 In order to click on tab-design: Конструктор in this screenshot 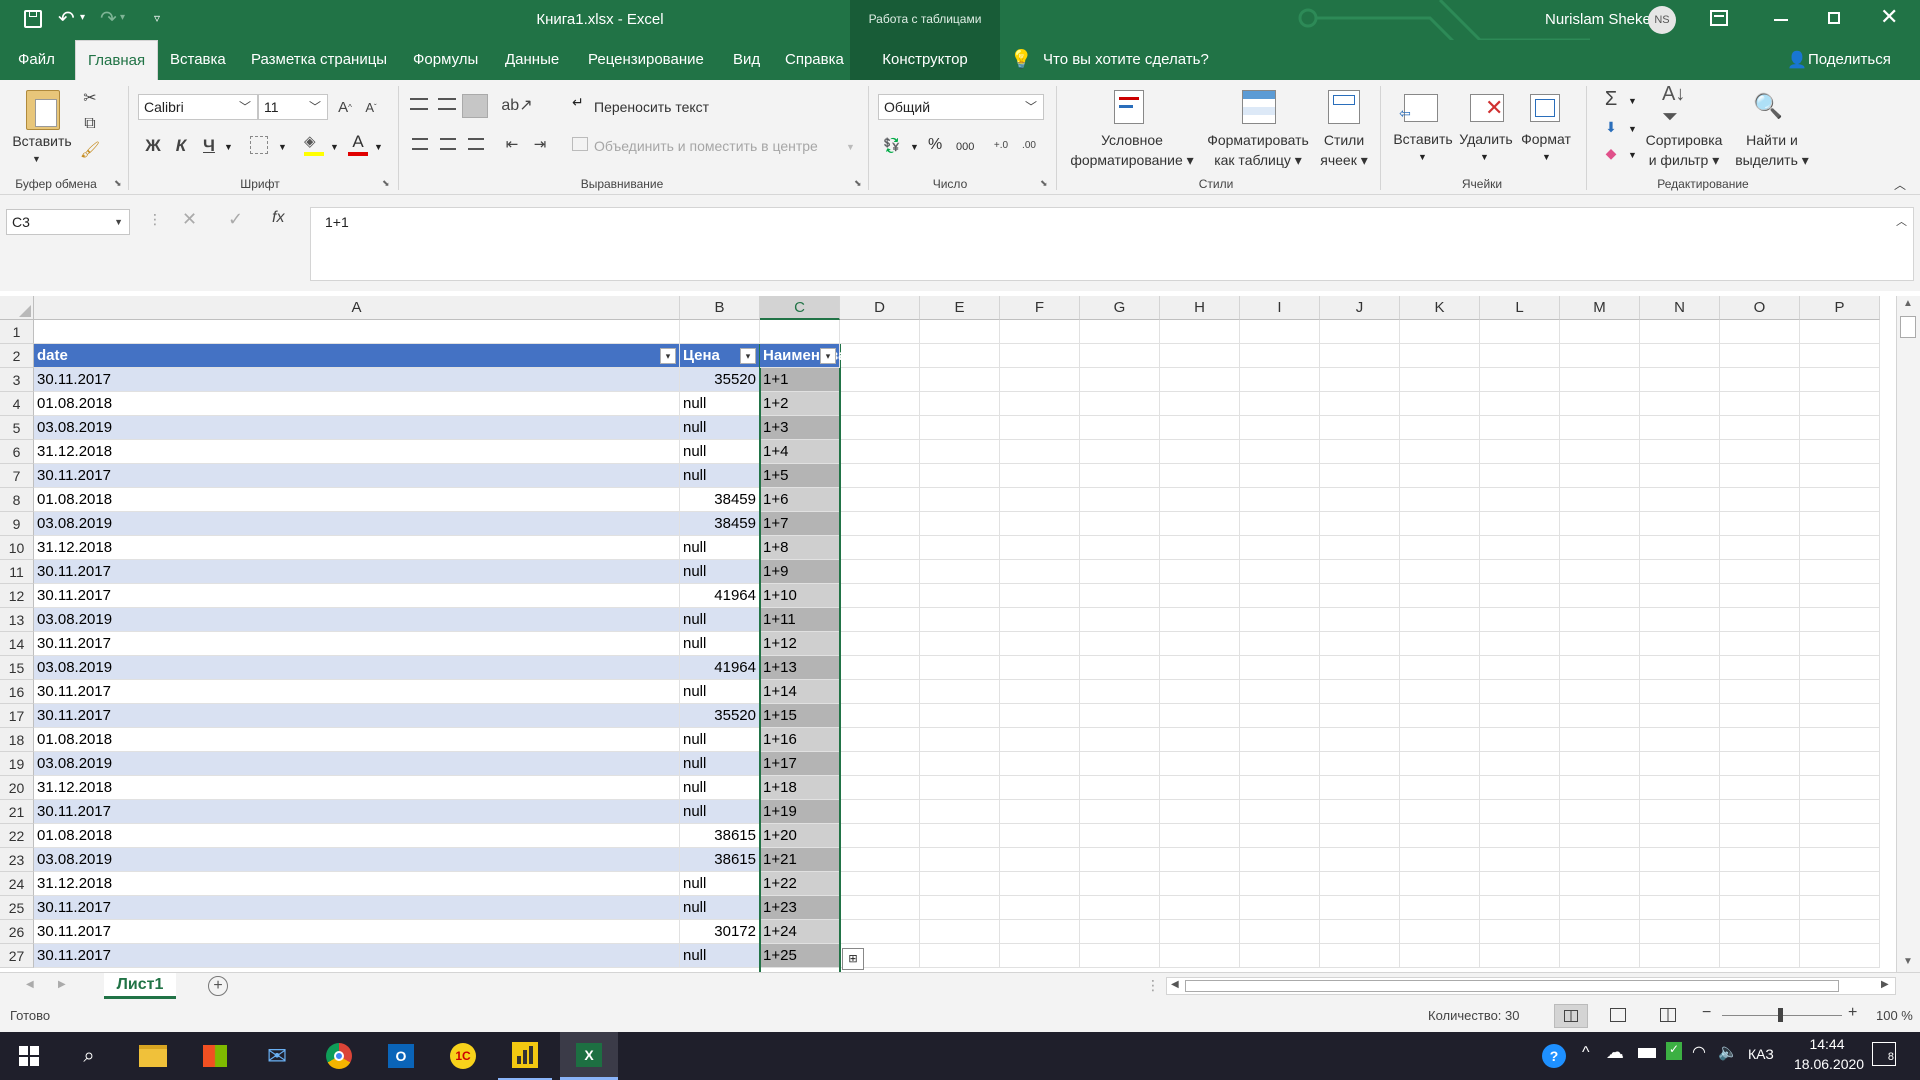, I will do `click(925, 60)`.